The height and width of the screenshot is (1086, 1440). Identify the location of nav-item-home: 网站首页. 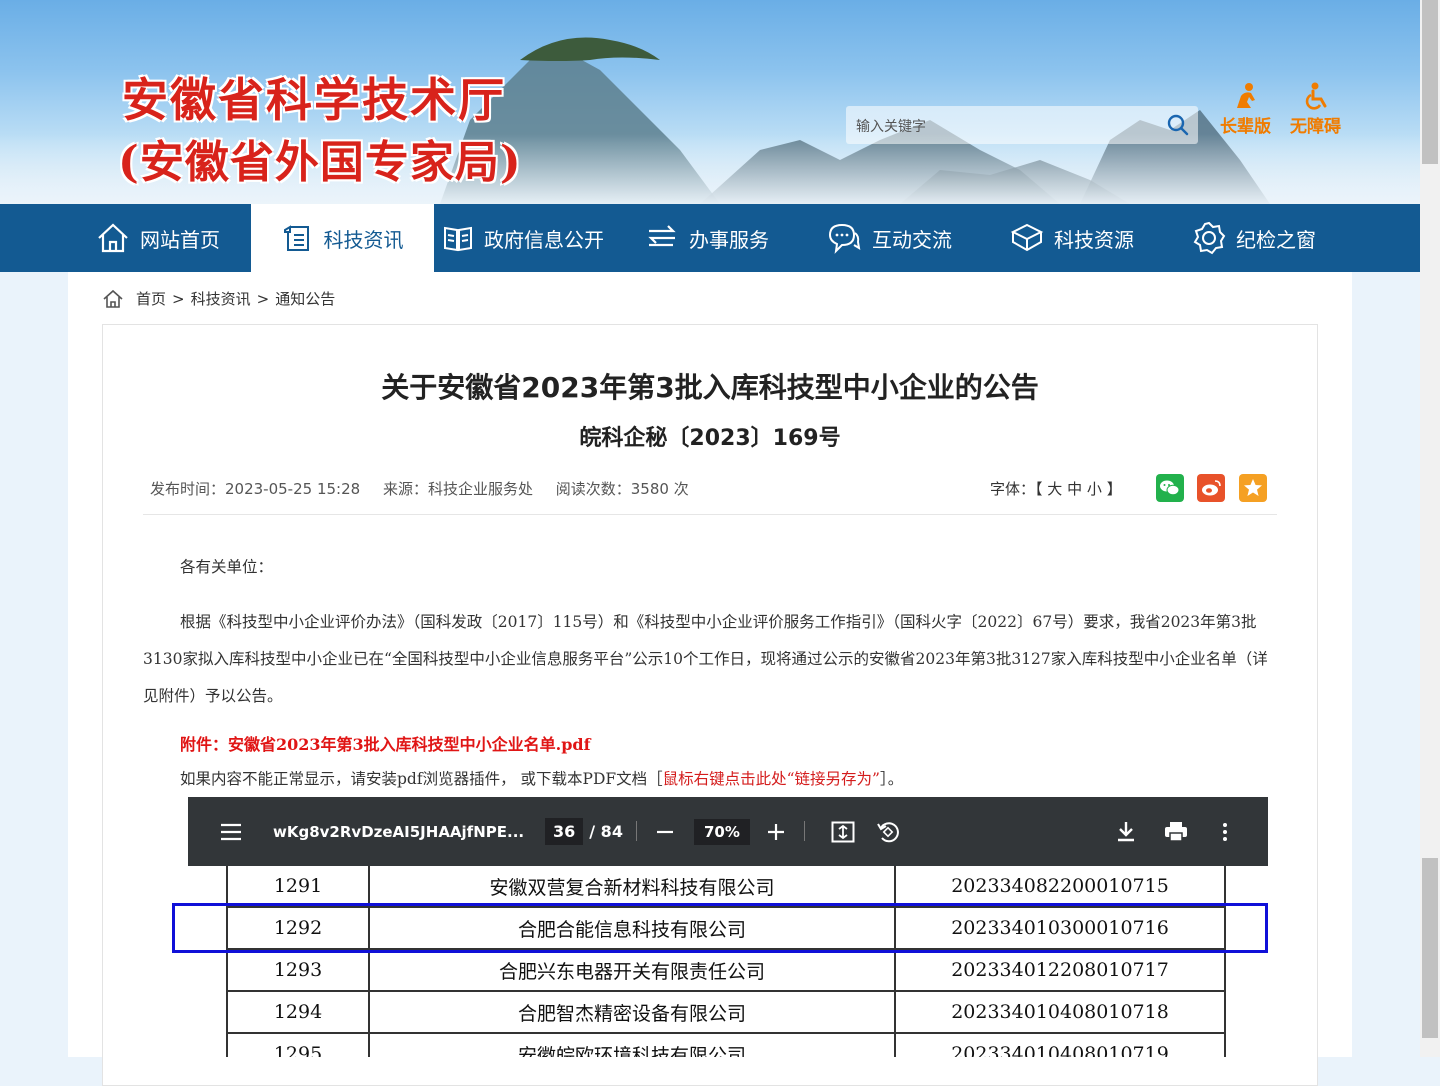
(158, 238).